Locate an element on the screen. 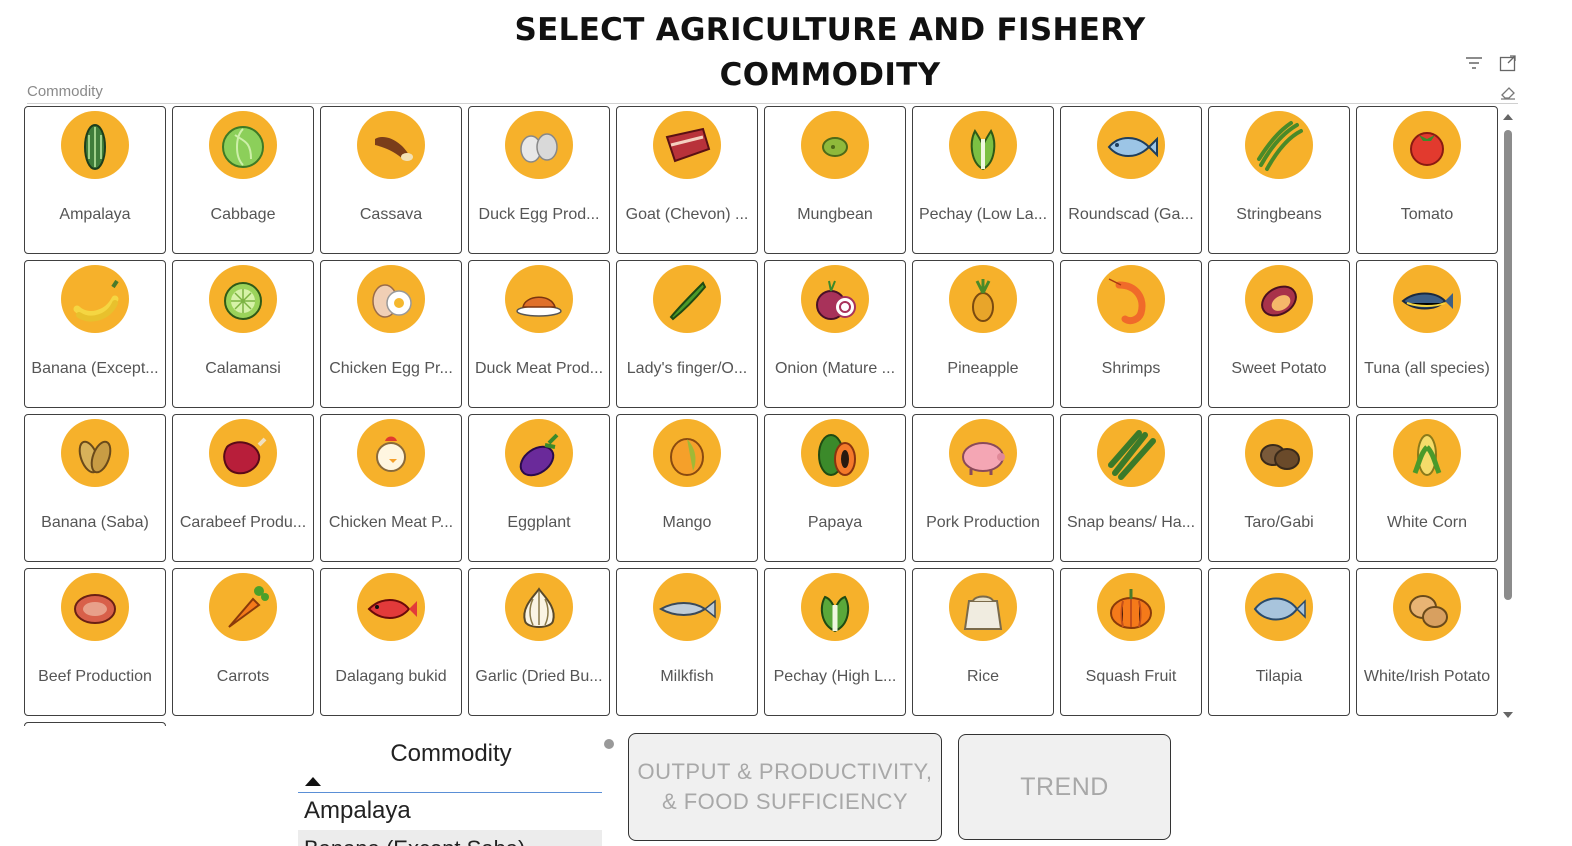 This screenshot has height=846, width=1572. commodity-tile: Squash Fruit is located at coordinates (1131, 642).